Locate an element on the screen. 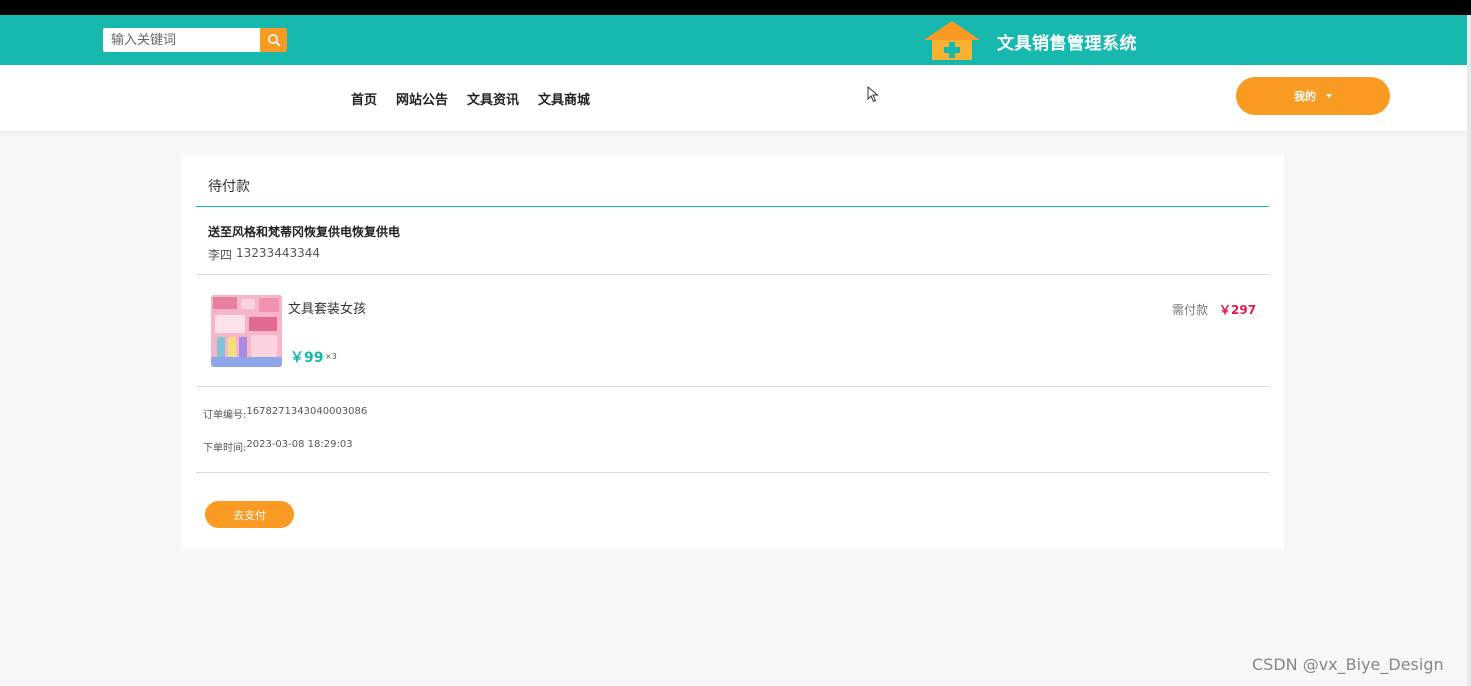  need-pay-label: 需付款 is located at coordinates (1190, 310).